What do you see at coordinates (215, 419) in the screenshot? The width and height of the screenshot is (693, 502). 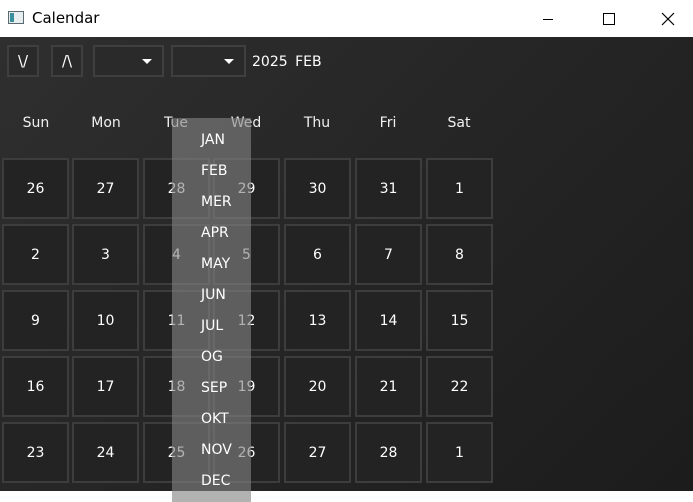 I see `month-option: OKT` at bounding box center [215, 419].